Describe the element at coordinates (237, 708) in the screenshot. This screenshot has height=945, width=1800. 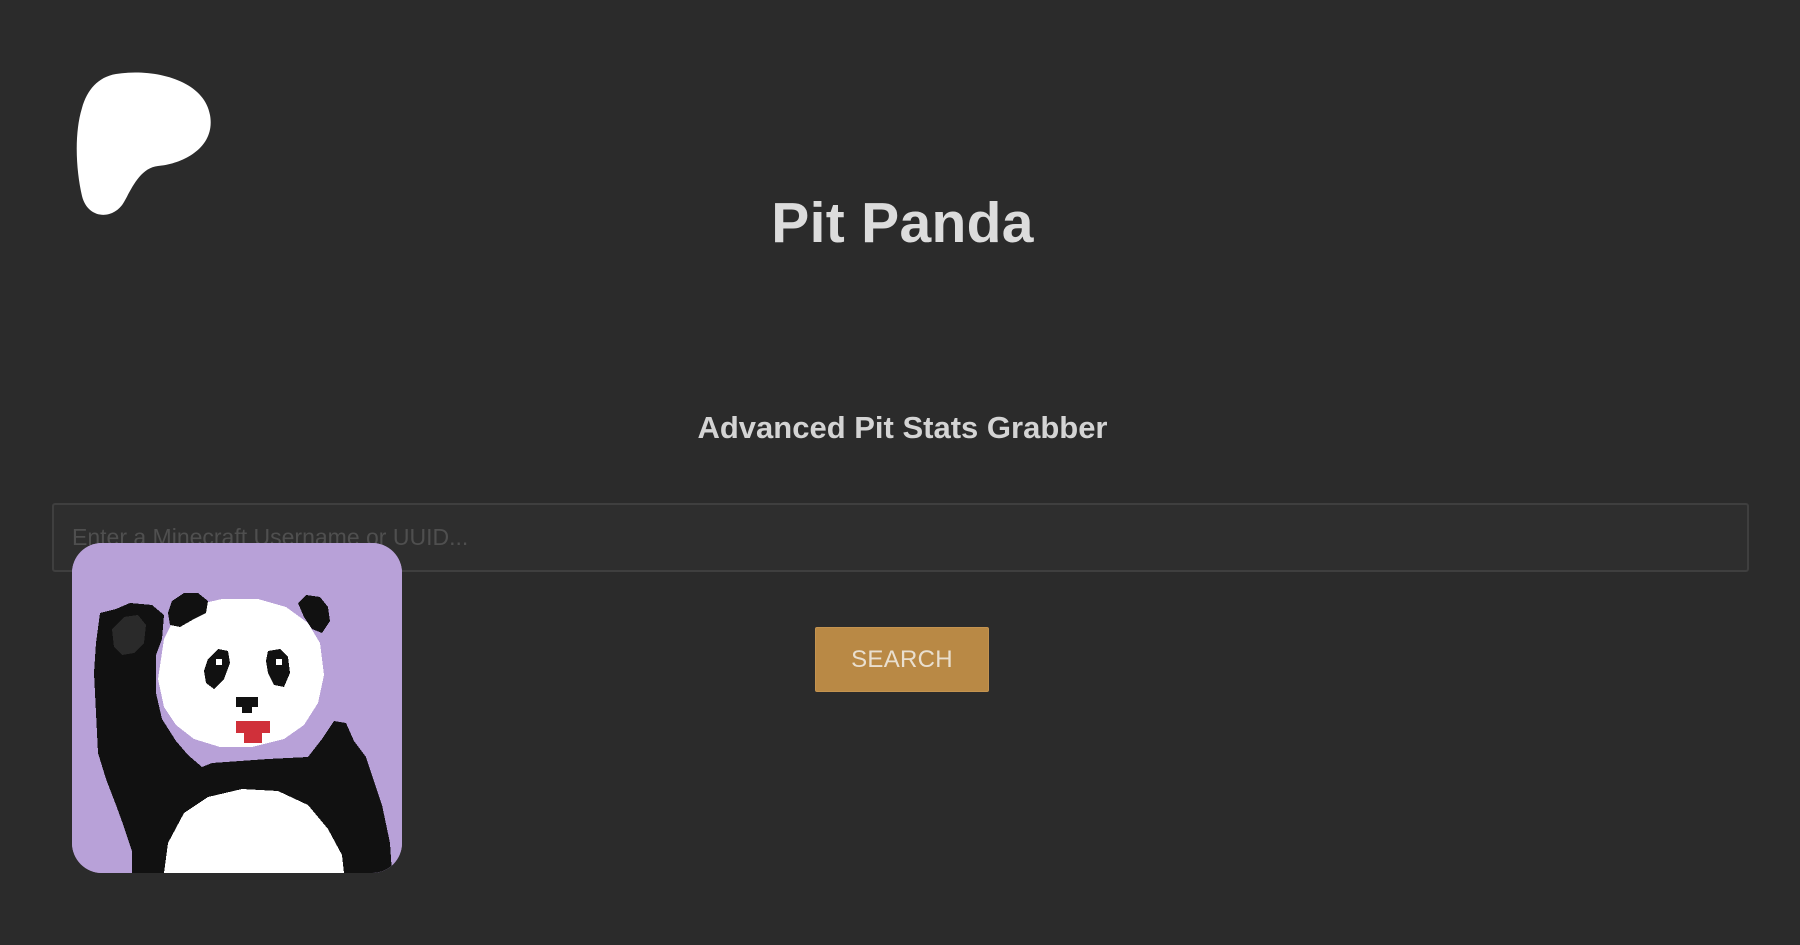
I see `pixel-panda-waving-icon` at that location.